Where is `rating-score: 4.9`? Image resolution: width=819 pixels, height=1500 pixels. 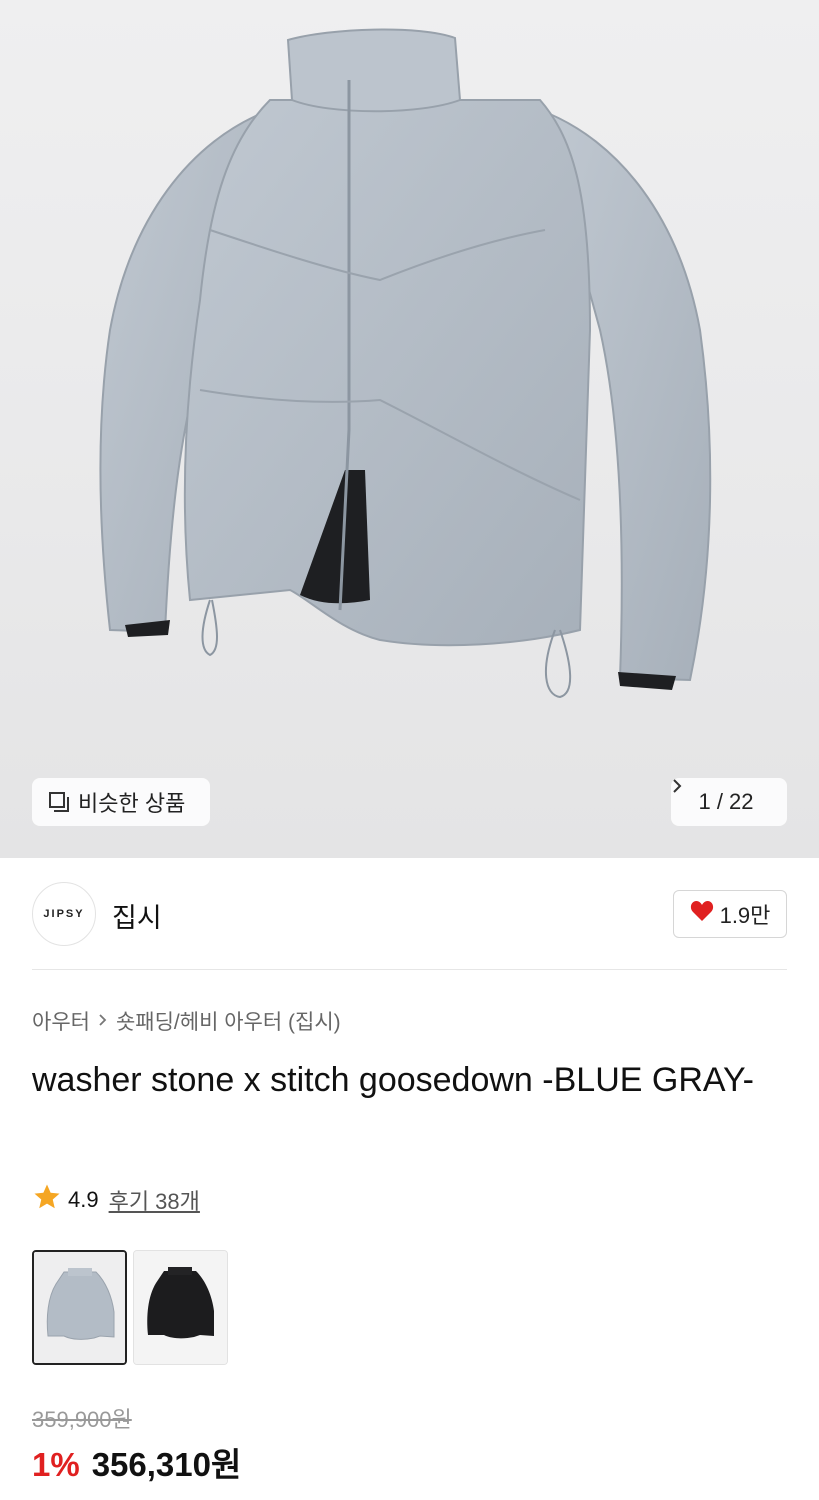 rating-score: 4.9 is located at coordinates (83, 1199).